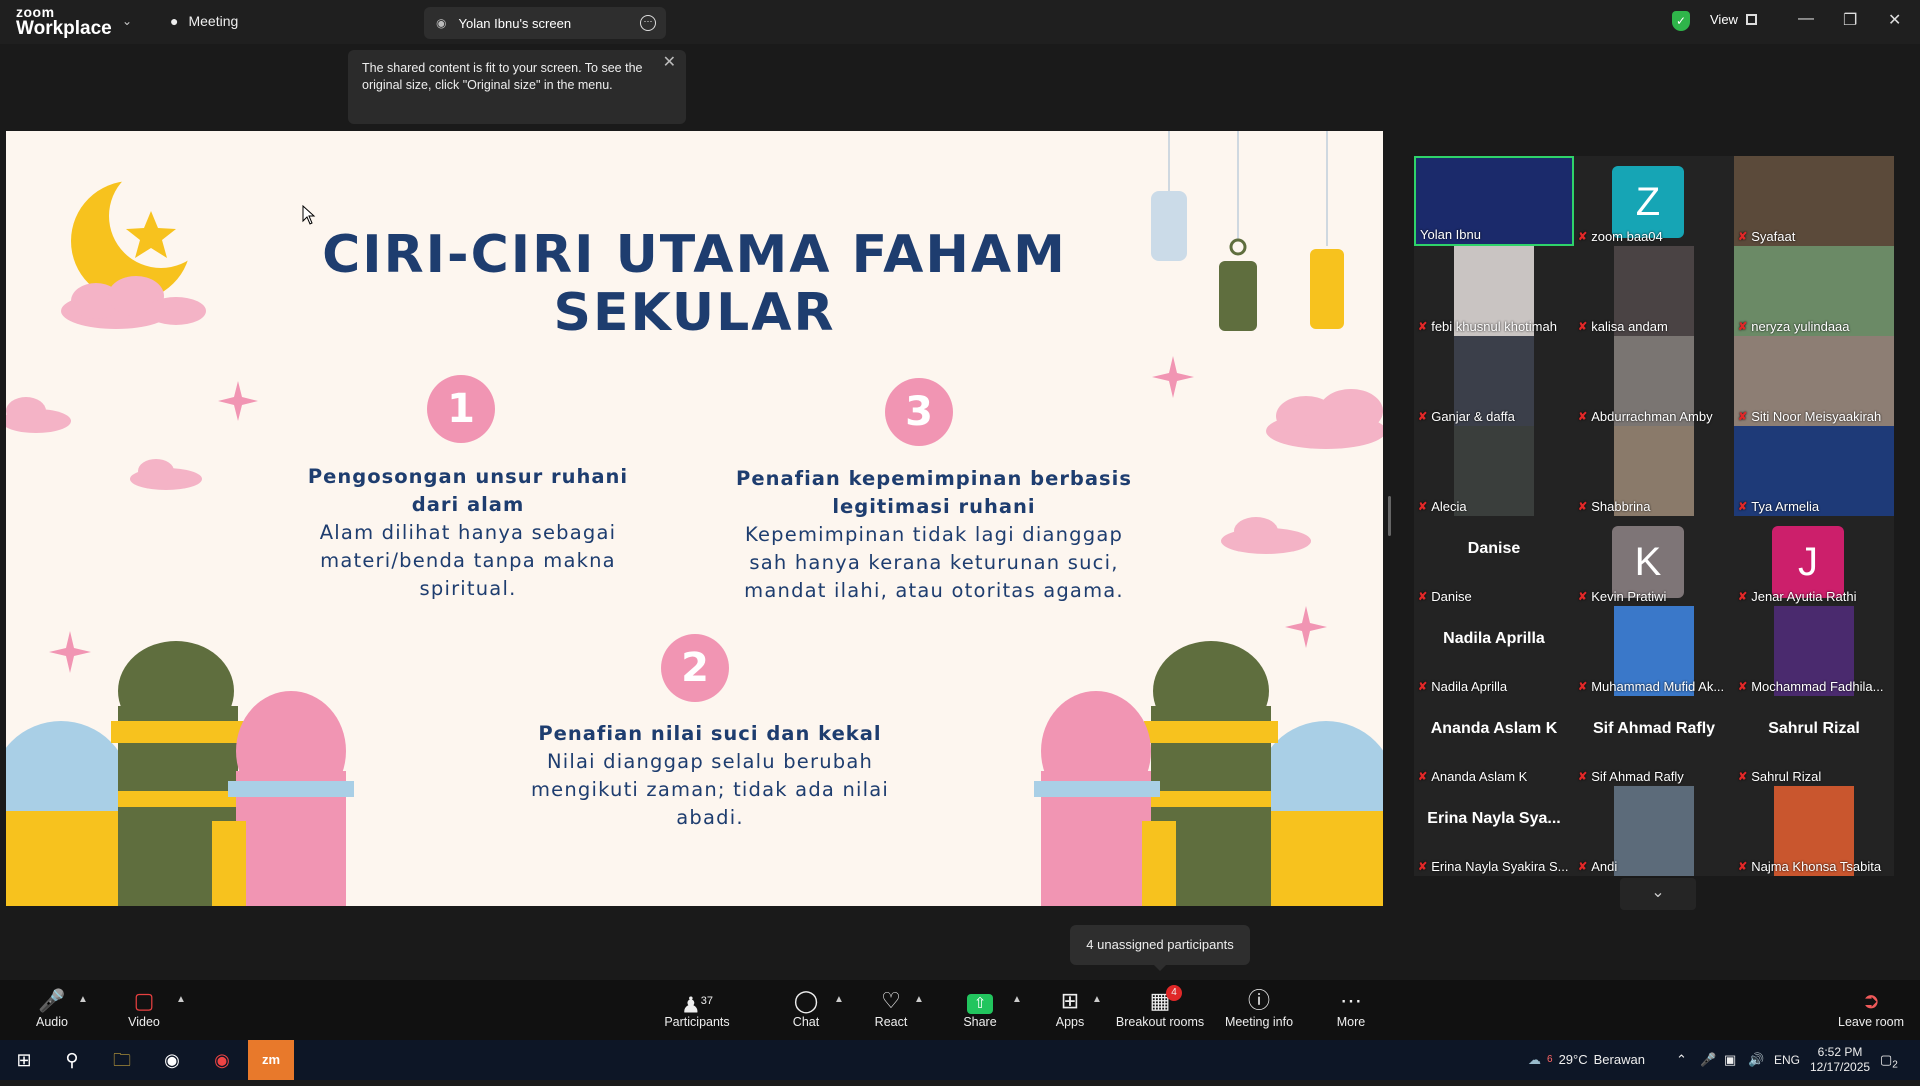 The width and height of the screenshot is (1920, 1086). Describe the element at coordinates (1494, 471) in the screenshot. I see `participant-tile: ✘ Alecia` at that location.